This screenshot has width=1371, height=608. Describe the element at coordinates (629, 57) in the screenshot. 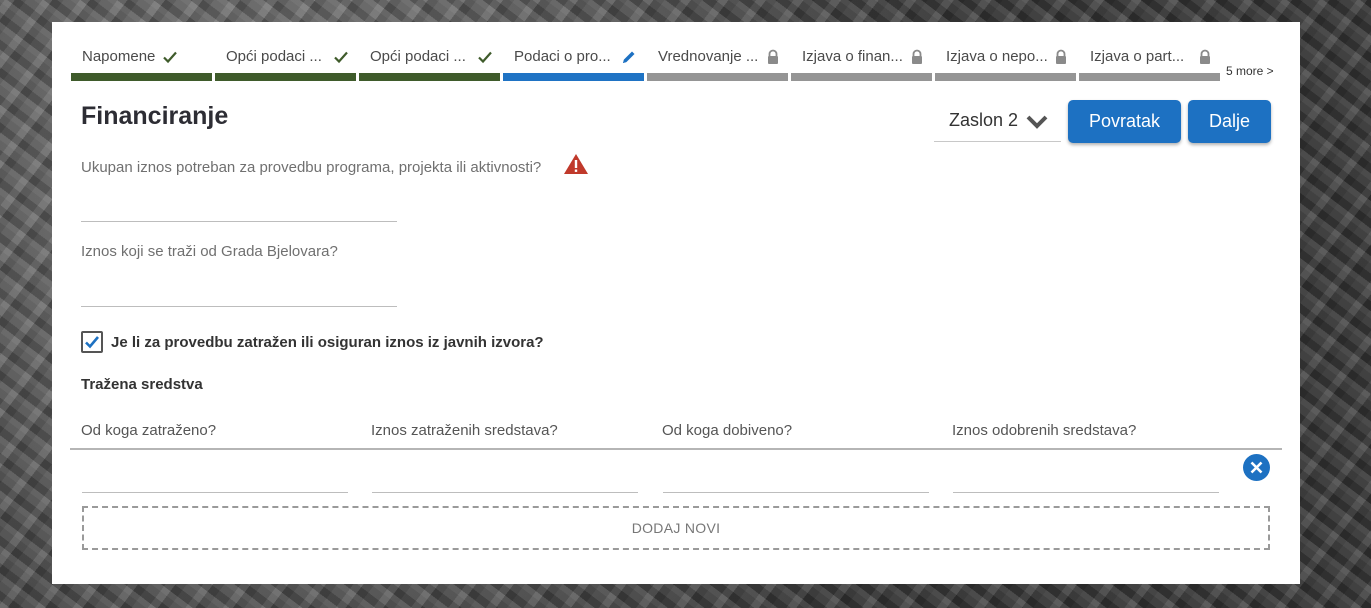

I see `pencil-icon` at that location.